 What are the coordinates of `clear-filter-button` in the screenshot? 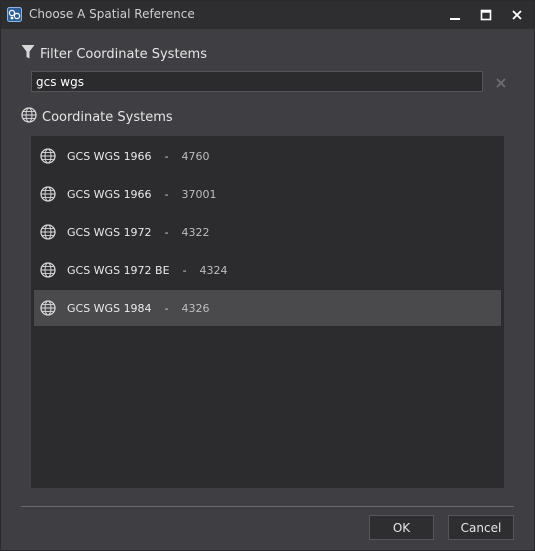 It's located at (501, 82).